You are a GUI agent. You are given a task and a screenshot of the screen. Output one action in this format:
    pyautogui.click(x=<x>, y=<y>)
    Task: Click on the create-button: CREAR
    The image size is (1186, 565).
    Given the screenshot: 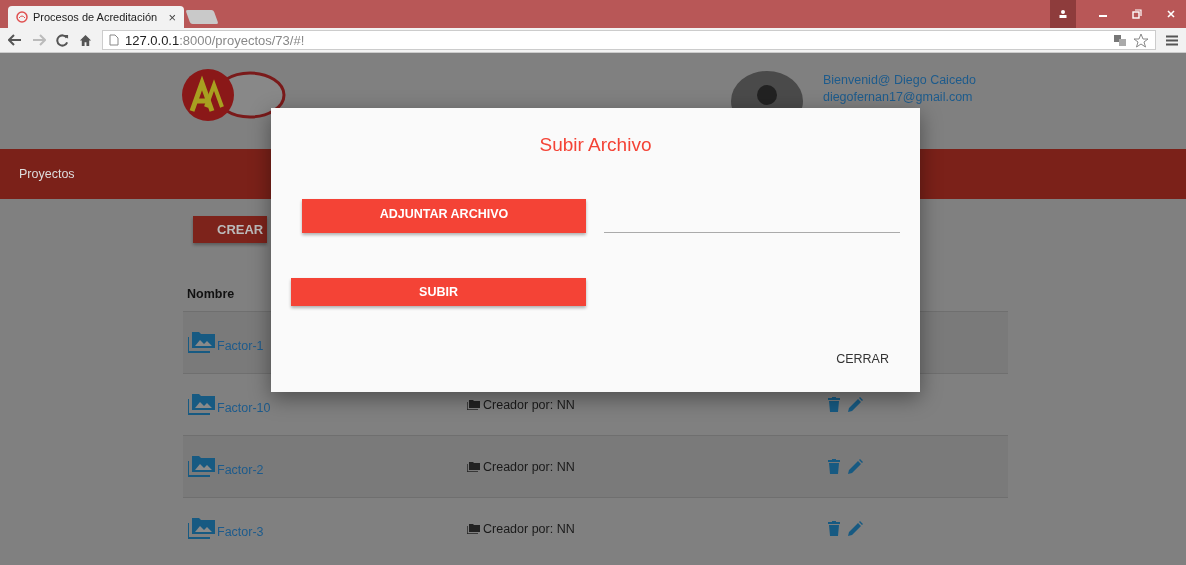 What is the action you would take?
    pyautogui.click(x=230, y=229)
    